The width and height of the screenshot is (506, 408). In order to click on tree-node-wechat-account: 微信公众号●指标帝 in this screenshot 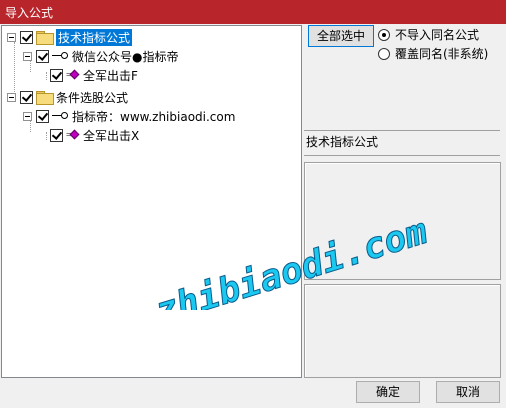, I will do `click(100, 56)`.